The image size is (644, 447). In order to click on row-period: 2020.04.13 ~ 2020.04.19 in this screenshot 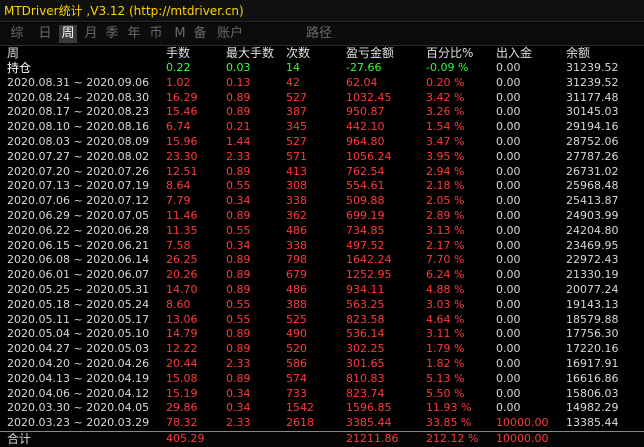, I will do `click(78, 378)`.